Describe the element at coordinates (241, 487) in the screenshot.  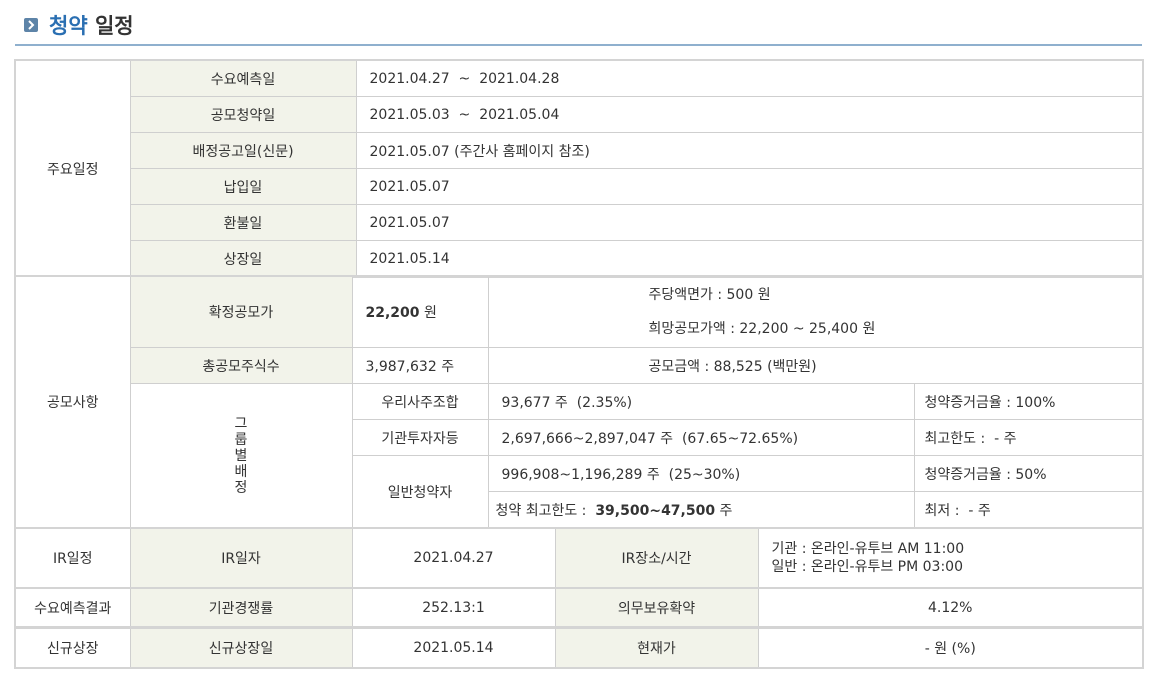
I see `group-char: 정` at that location.